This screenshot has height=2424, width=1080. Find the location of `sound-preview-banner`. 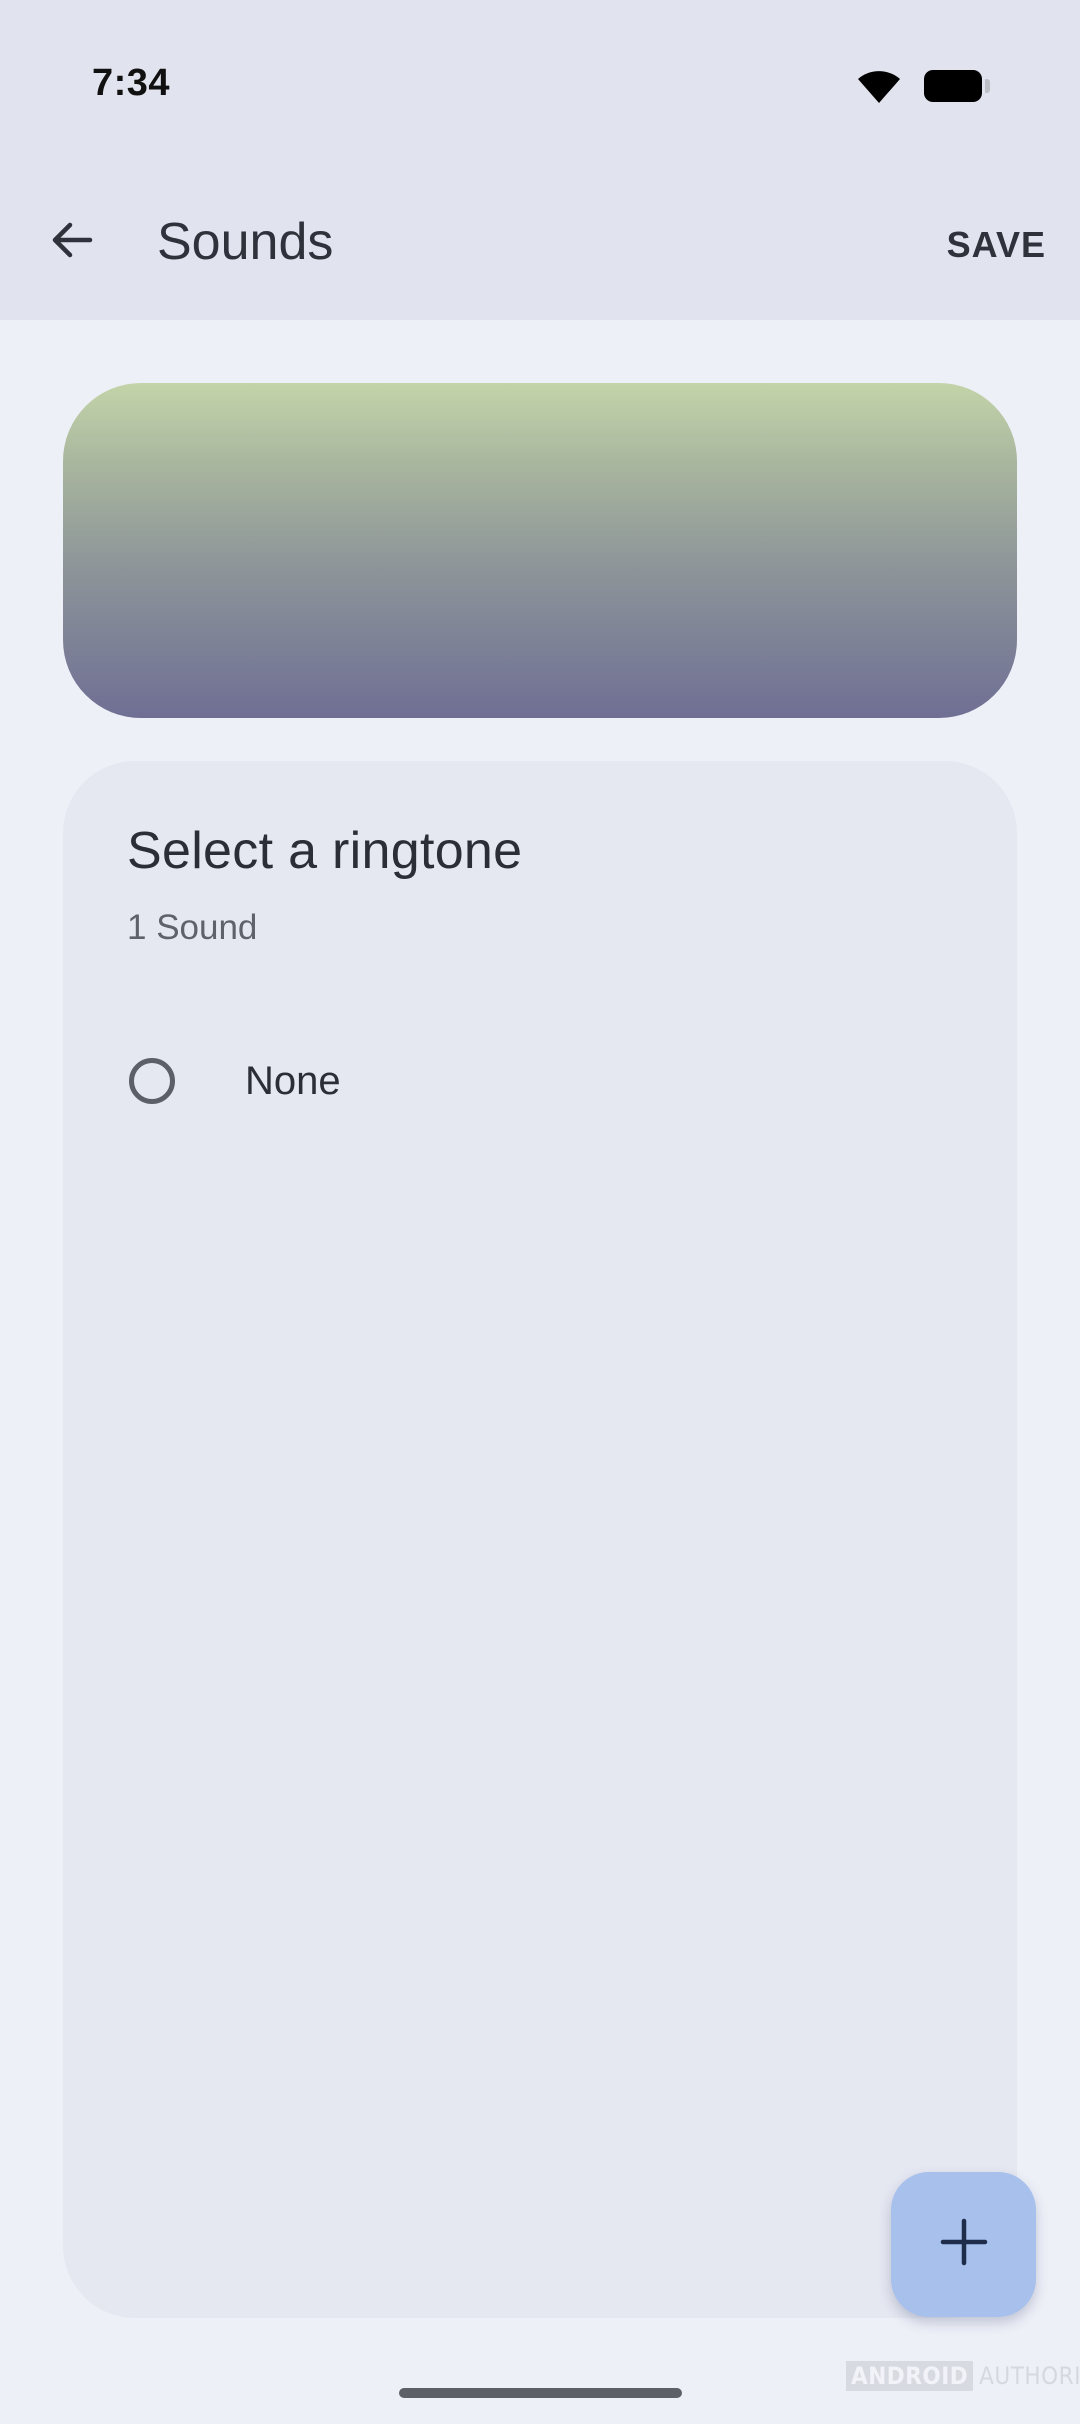

sound-preview-banner is located at coordinates (540, 550).